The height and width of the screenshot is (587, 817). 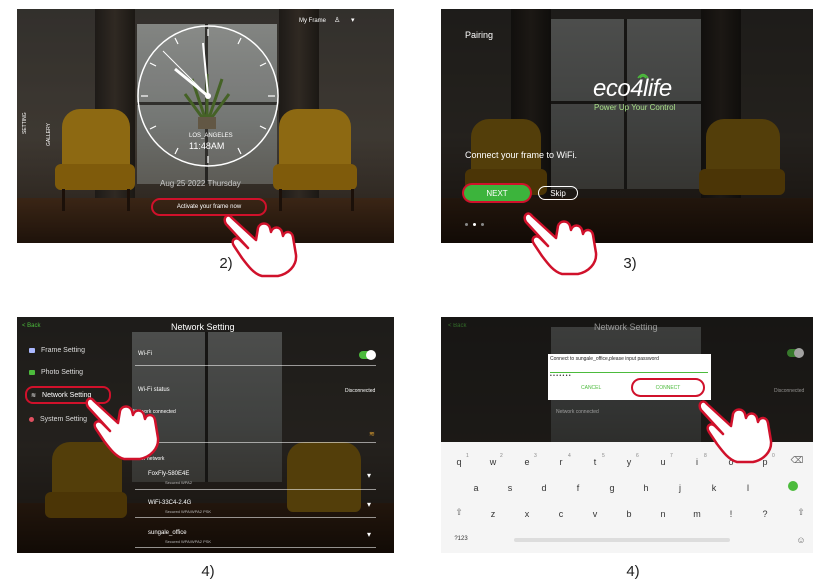 What do you see at coordinates (179, 482) in the screenshot?
I see `network-security: Secured WPA2` at bounding box center [179, 482].